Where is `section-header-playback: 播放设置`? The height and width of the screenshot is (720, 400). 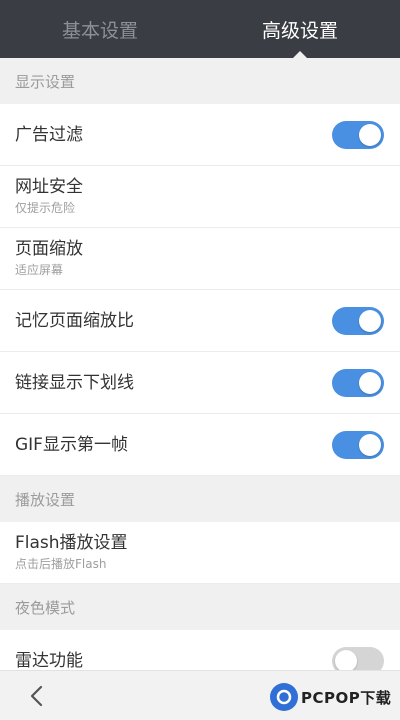 section-header-playback: 播放设置 is located at coordinates (200, 499).